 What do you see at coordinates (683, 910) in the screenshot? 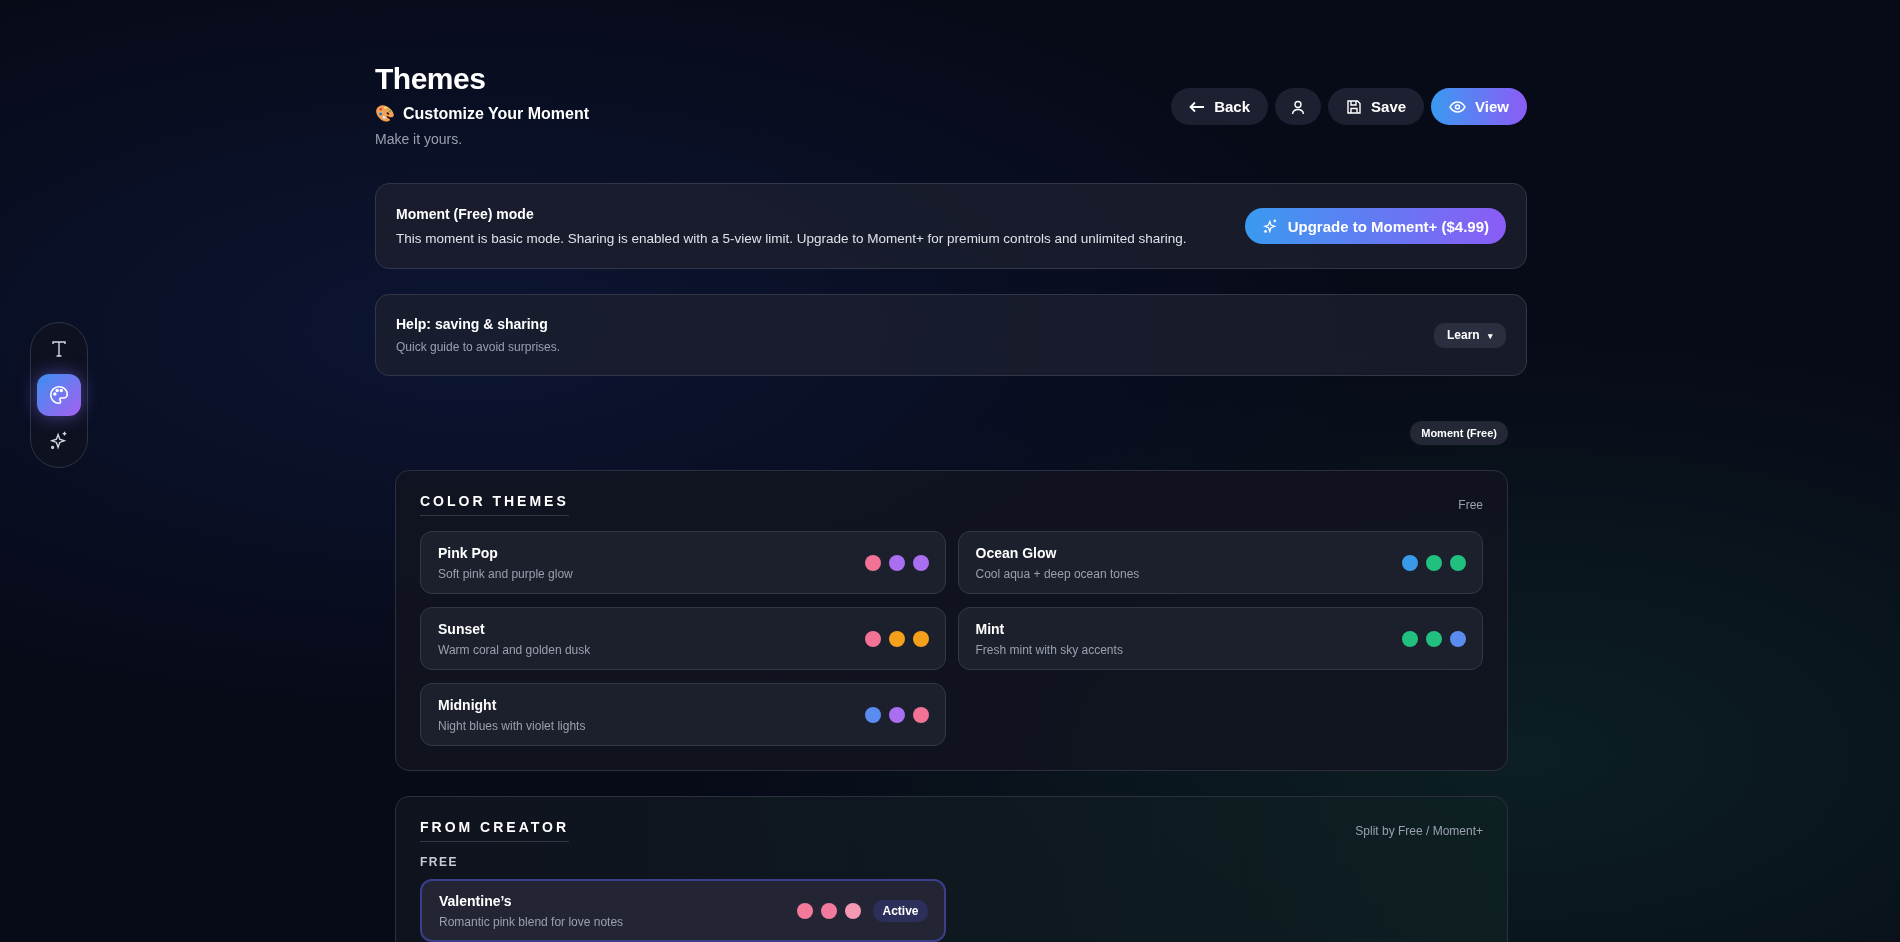
I see `theme-card: Valentine’s Romantic pink blend for love notes Active` at bounding box center [683, 910].